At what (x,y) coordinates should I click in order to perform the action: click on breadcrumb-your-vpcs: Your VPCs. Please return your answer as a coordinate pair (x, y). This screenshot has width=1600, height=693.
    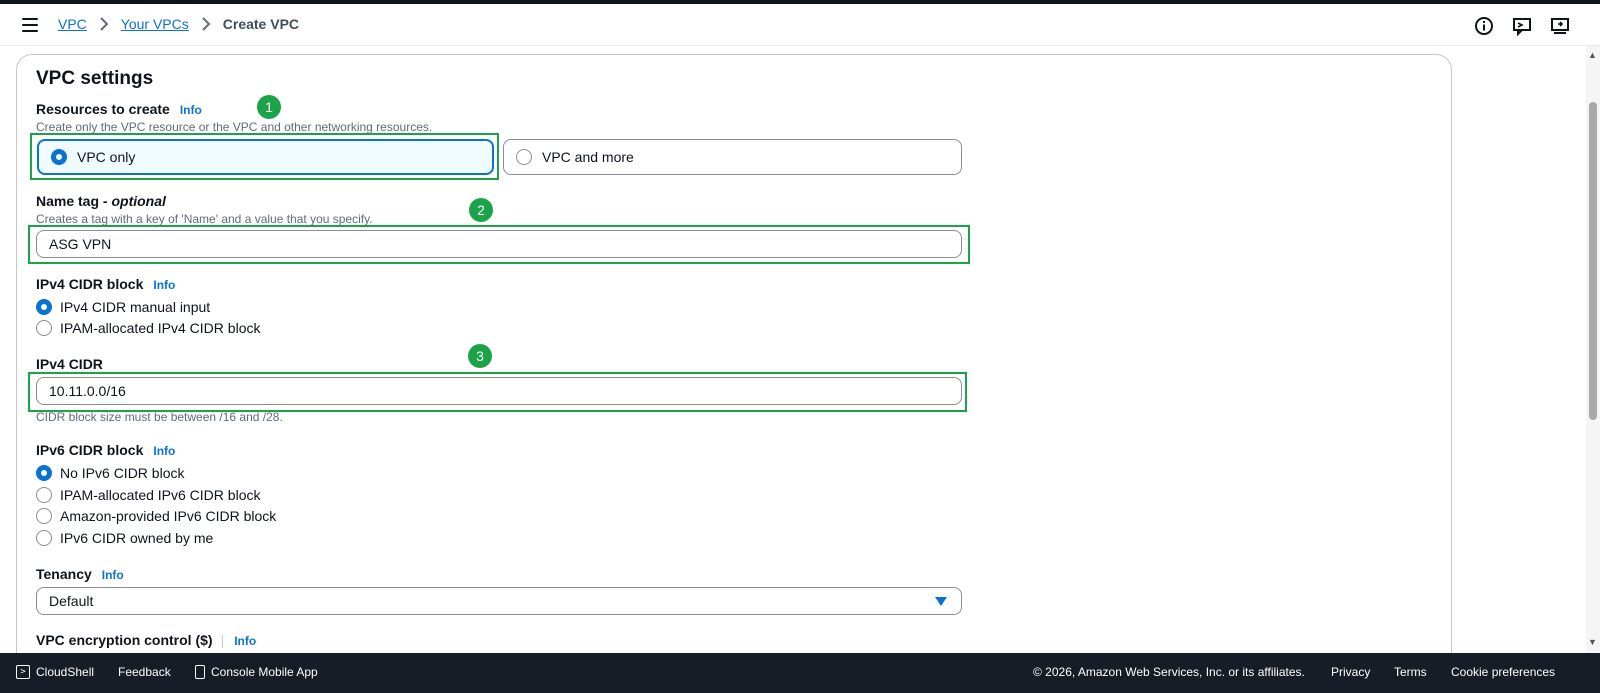
    Looking at the image, I should click on (155, 24).